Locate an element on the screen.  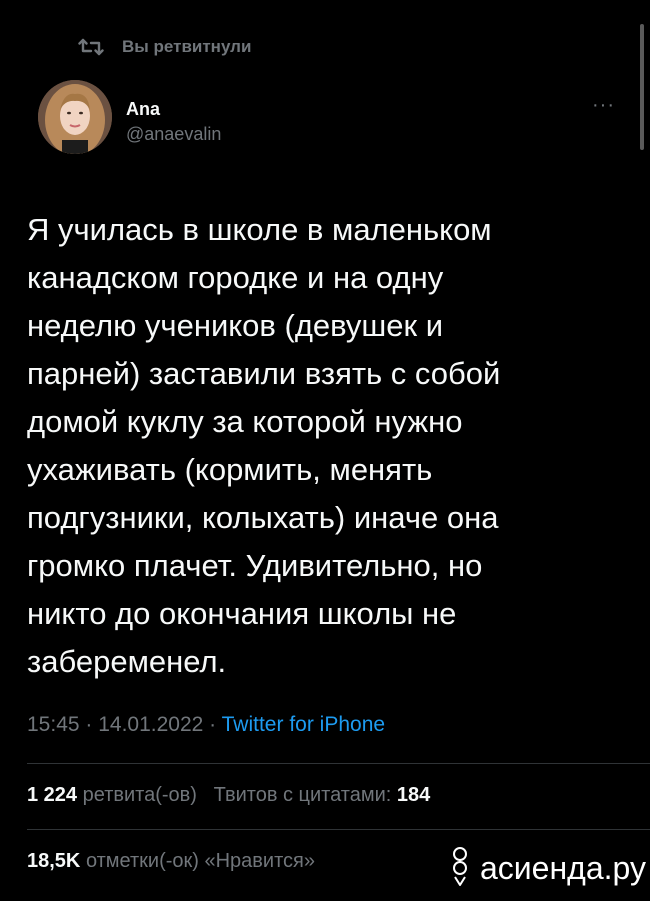
likes-stats: 18,5K отметки(-ок) «Нравится» is located at coordinates (171, 861).